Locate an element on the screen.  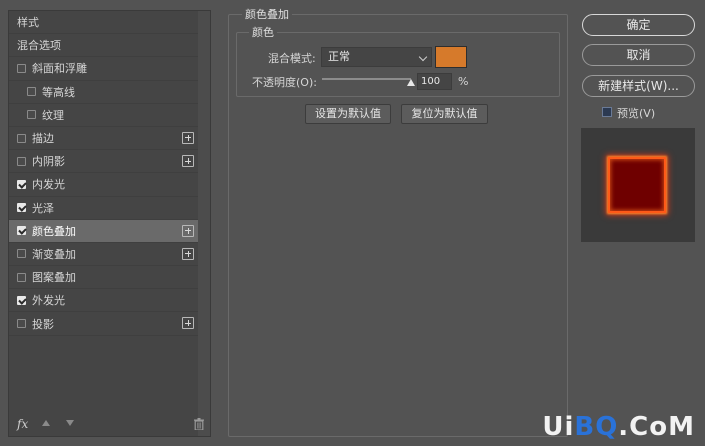
style-item: 描边 is located at coordinates (103, 139).